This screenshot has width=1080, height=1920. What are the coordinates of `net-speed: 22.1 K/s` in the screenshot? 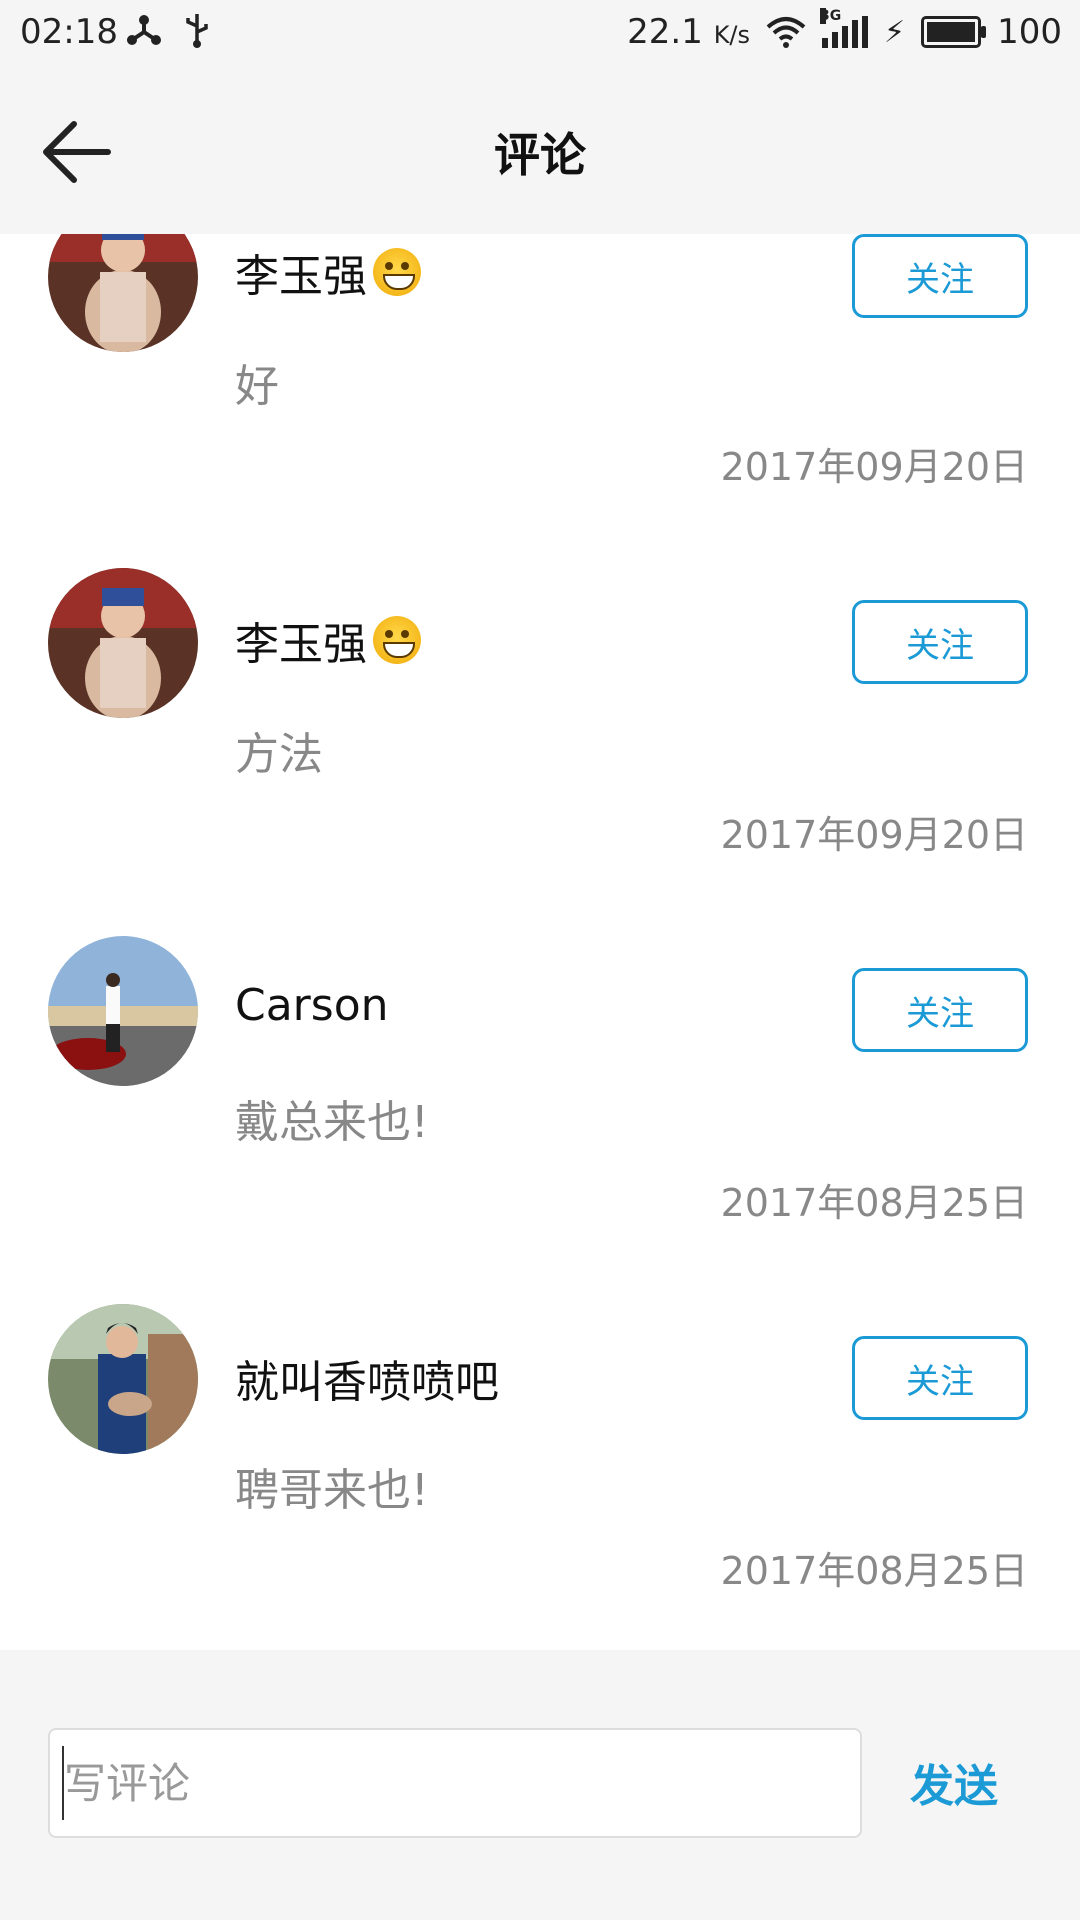 It's located at (688, 32).